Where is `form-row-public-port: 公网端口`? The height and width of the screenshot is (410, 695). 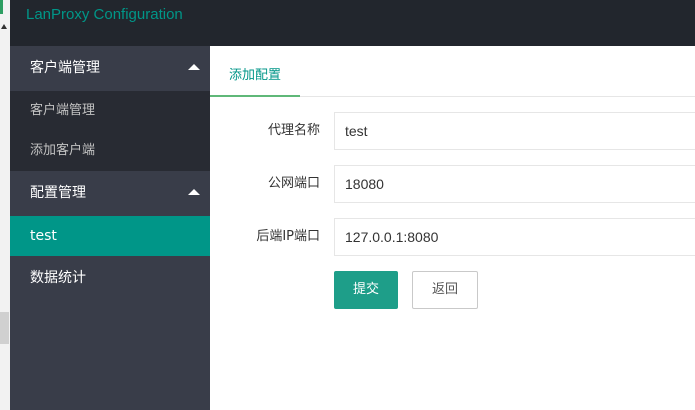
form-row-public-port: 公网端口 is located at coordinates (452, 184).